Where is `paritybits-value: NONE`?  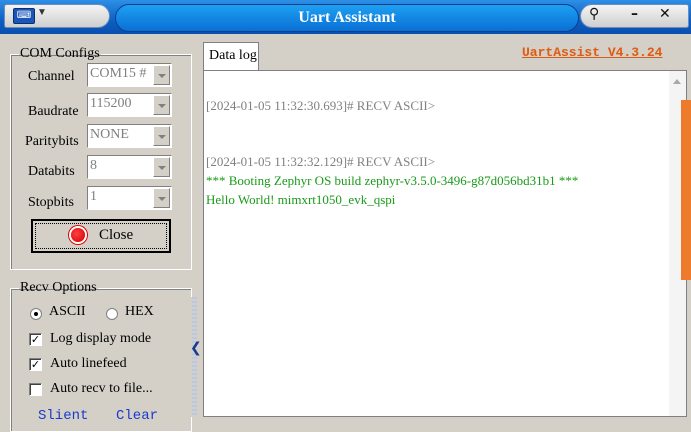 paritybits-value: NONE is located at coordinates (109, 134).